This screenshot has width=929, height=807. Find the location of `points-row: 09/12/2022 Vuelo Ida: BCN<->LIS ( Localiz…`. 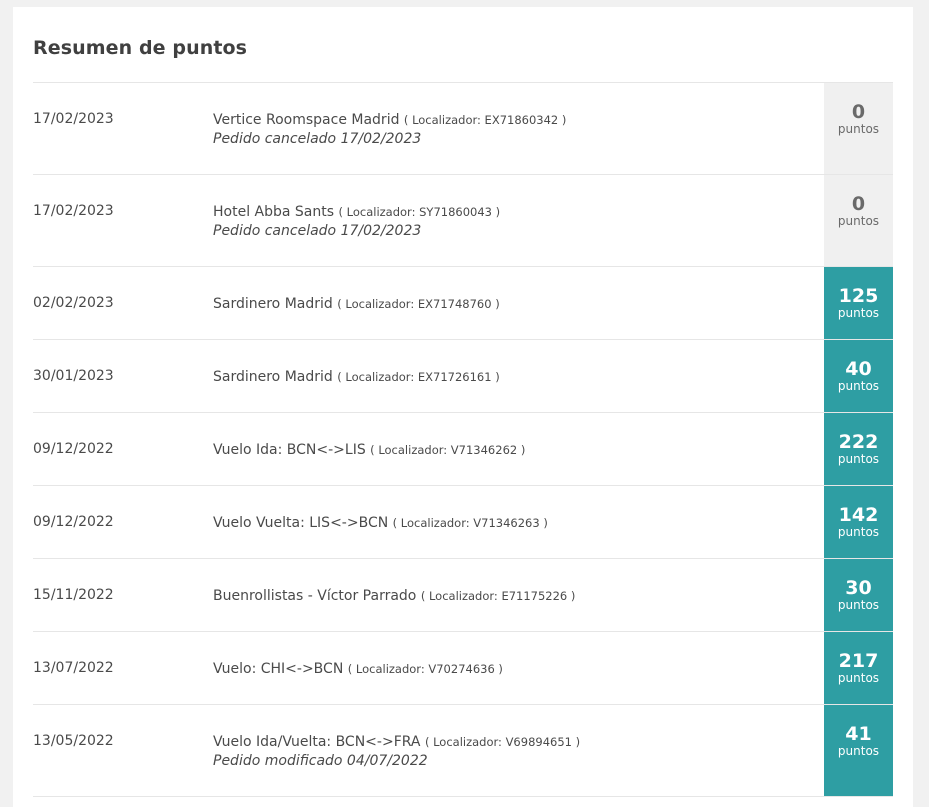

points-row: 09/12/2022 Vuelo Ida: BCN<->LIS ( Localiz… is located at coordinates (463, 449).